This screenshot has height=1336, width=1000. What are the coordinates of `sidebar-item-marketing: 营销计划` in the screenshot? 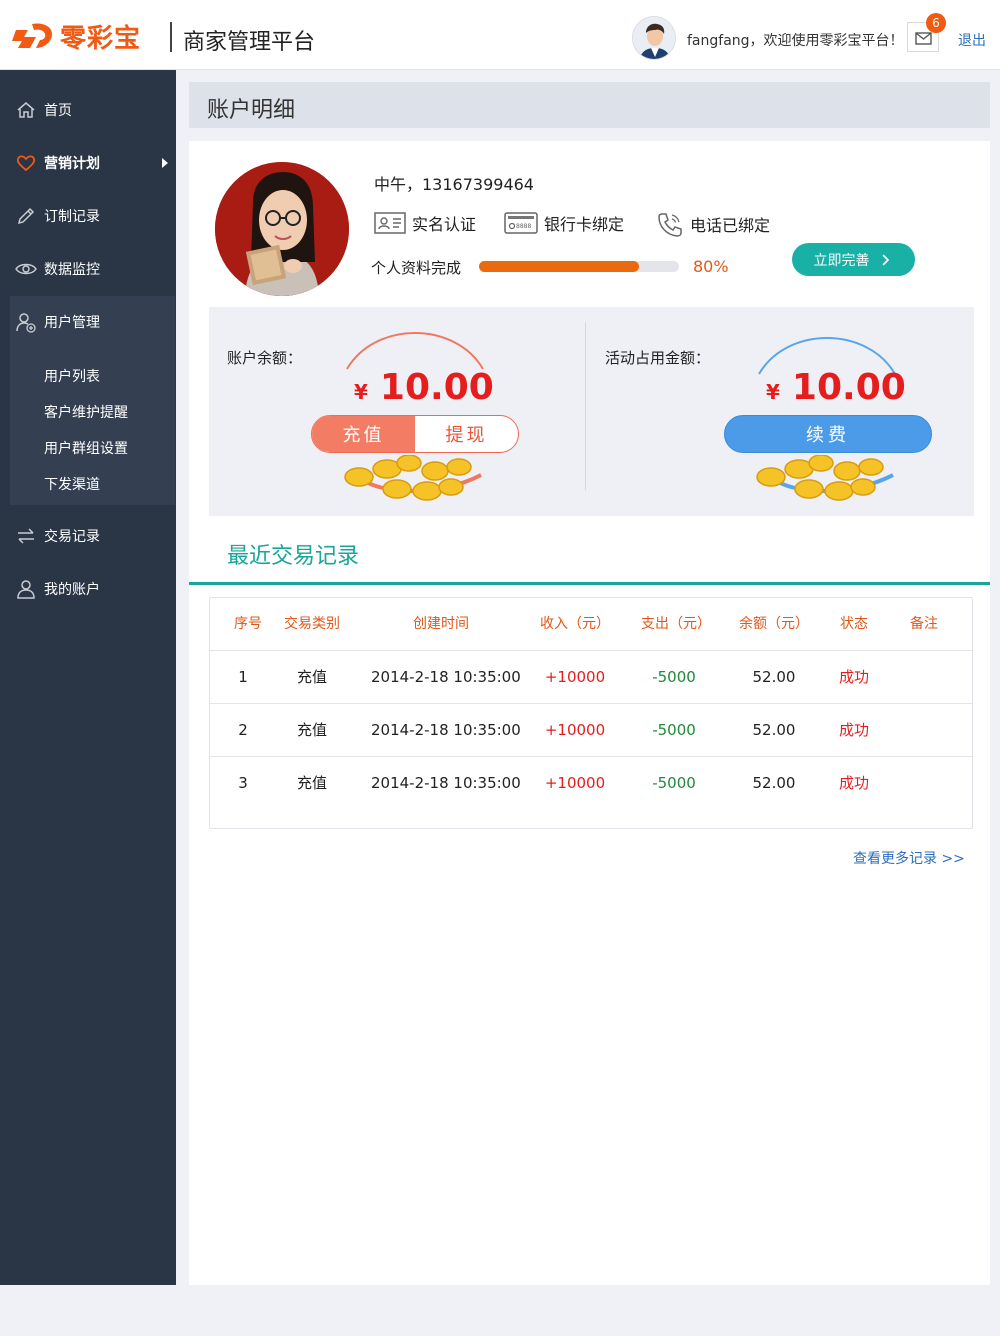 It's located at (88, 163).